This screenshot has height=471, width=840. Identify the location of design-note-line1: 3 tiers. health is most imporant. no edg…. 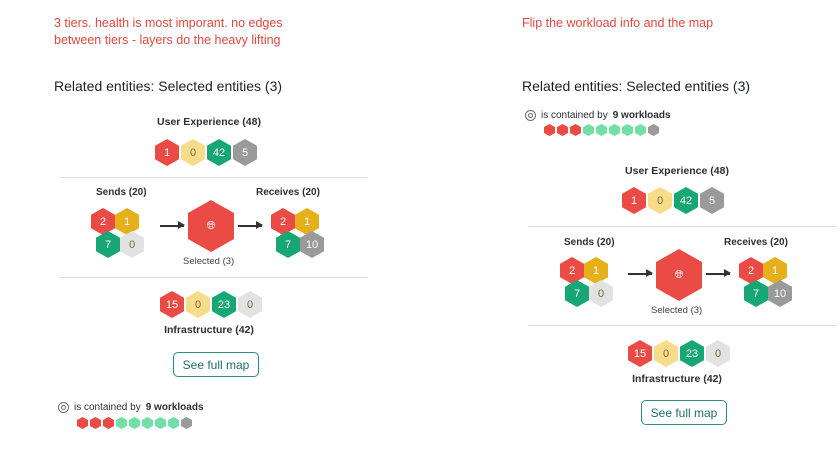
(168, 23).